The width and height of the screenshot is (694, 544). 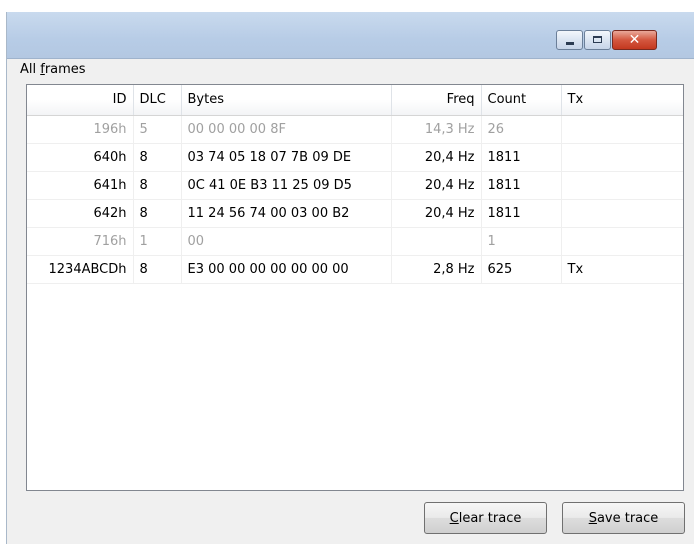 I want to click on save-trace-button: Save trace, so click(x=623, y=518).